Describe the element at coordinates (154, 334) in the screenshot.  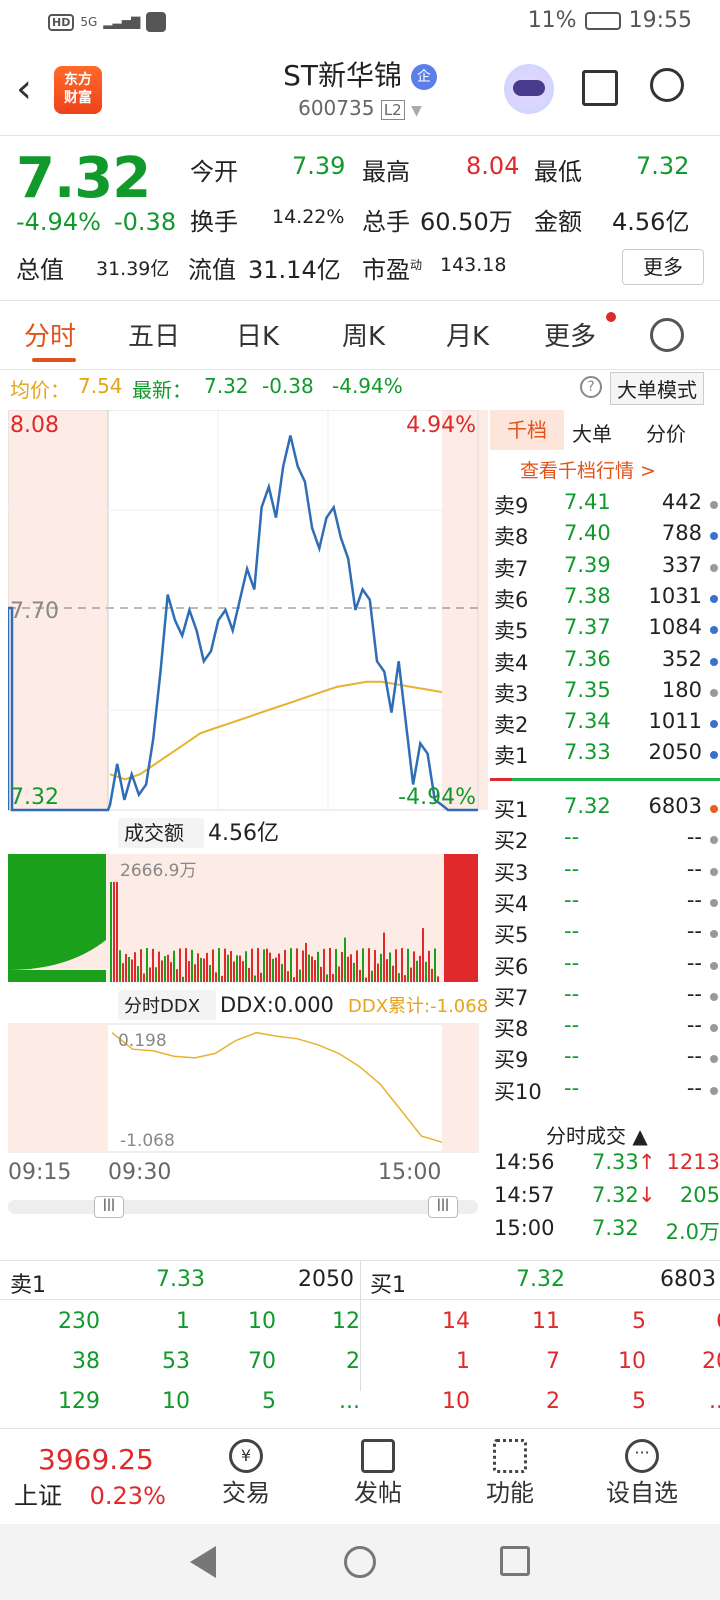
I see `tab-5day: 五日` at that location.